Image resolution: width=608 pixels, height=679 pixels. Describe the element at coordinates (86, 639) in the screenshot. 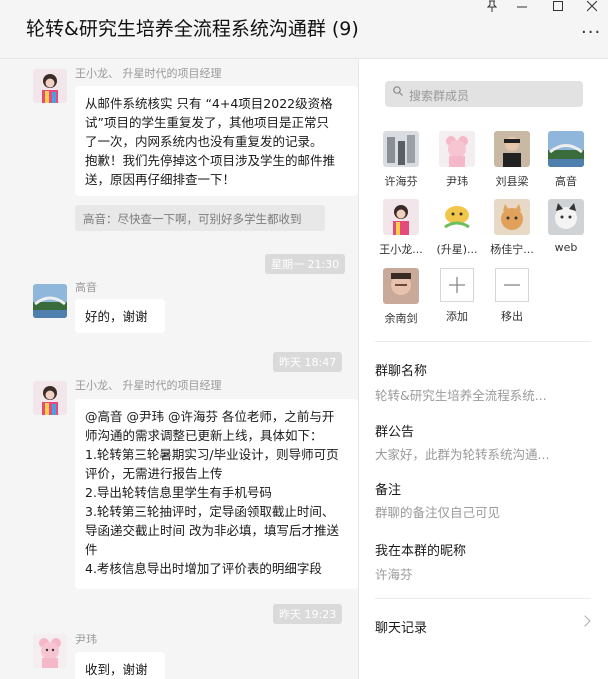

I see `message-sender: 尹玮` at that location.